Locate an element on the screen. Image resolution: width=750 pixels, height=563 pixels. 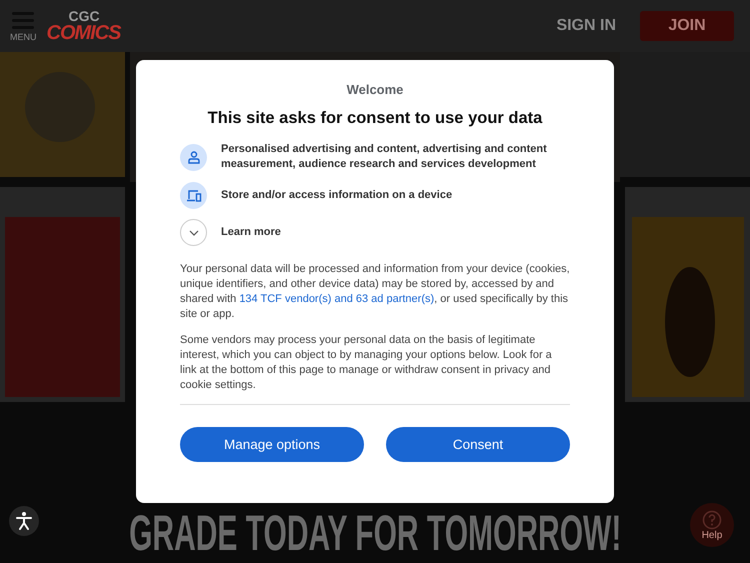
logo-text: COMICS is located at coordinates (83, 33).